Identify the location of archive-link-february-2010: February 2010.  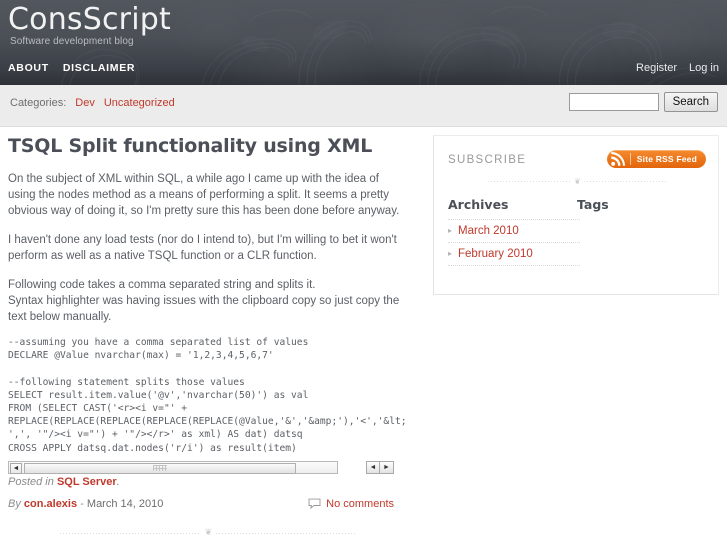
(495, 254).